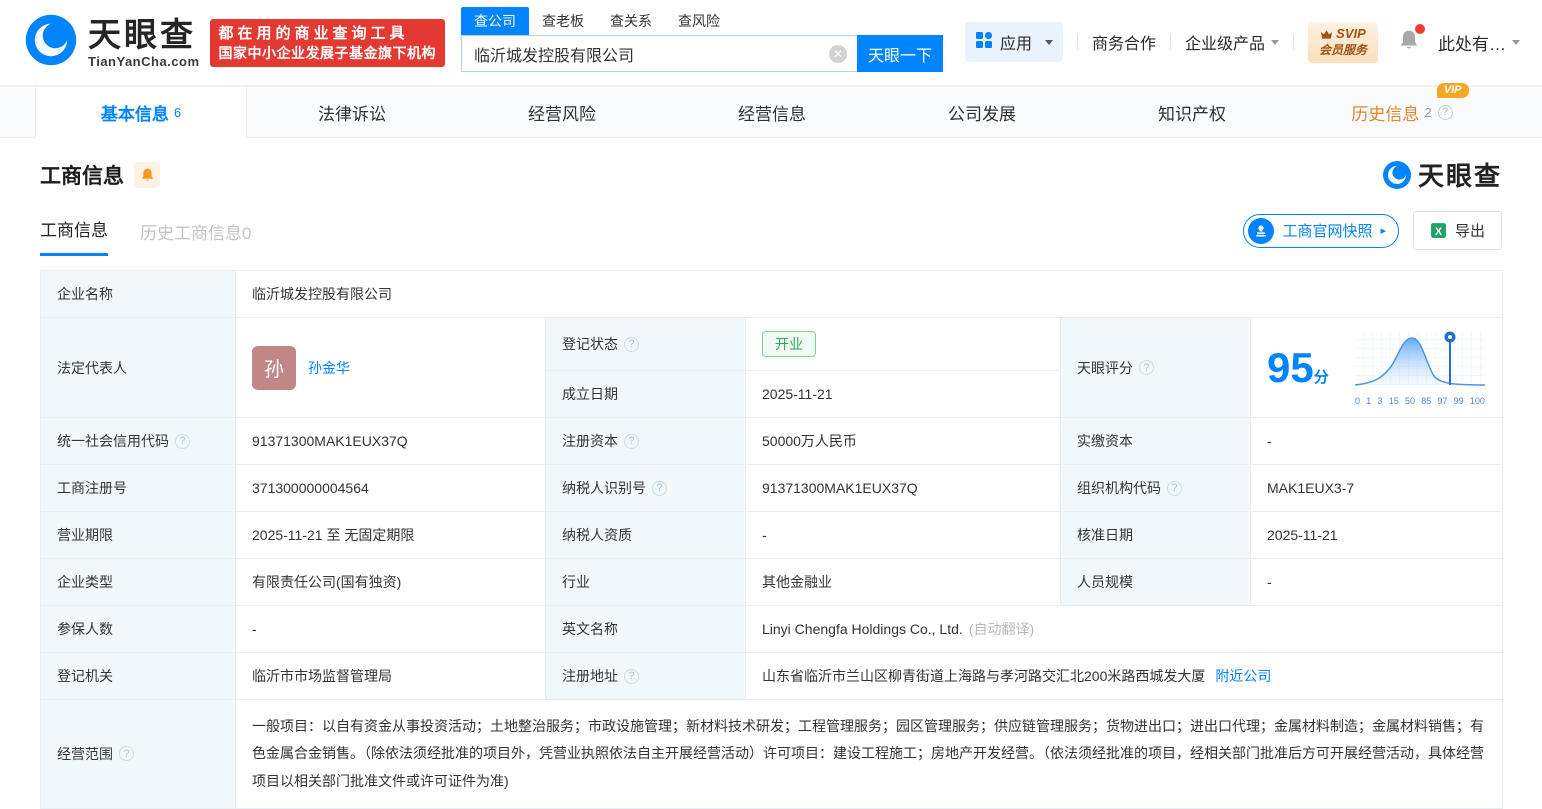 The height and width of the screenshot is (809, 1542). I want to click on tab-legal-proceedings: 法律诉讼, so click(352, 112).